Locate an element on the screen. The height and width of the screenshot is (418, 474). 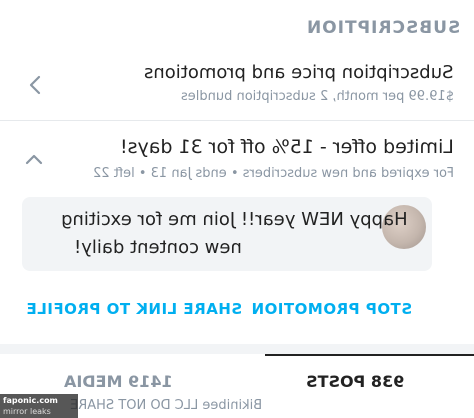
price-title: Subscription price and promotions is located at coordinates (299, 72).